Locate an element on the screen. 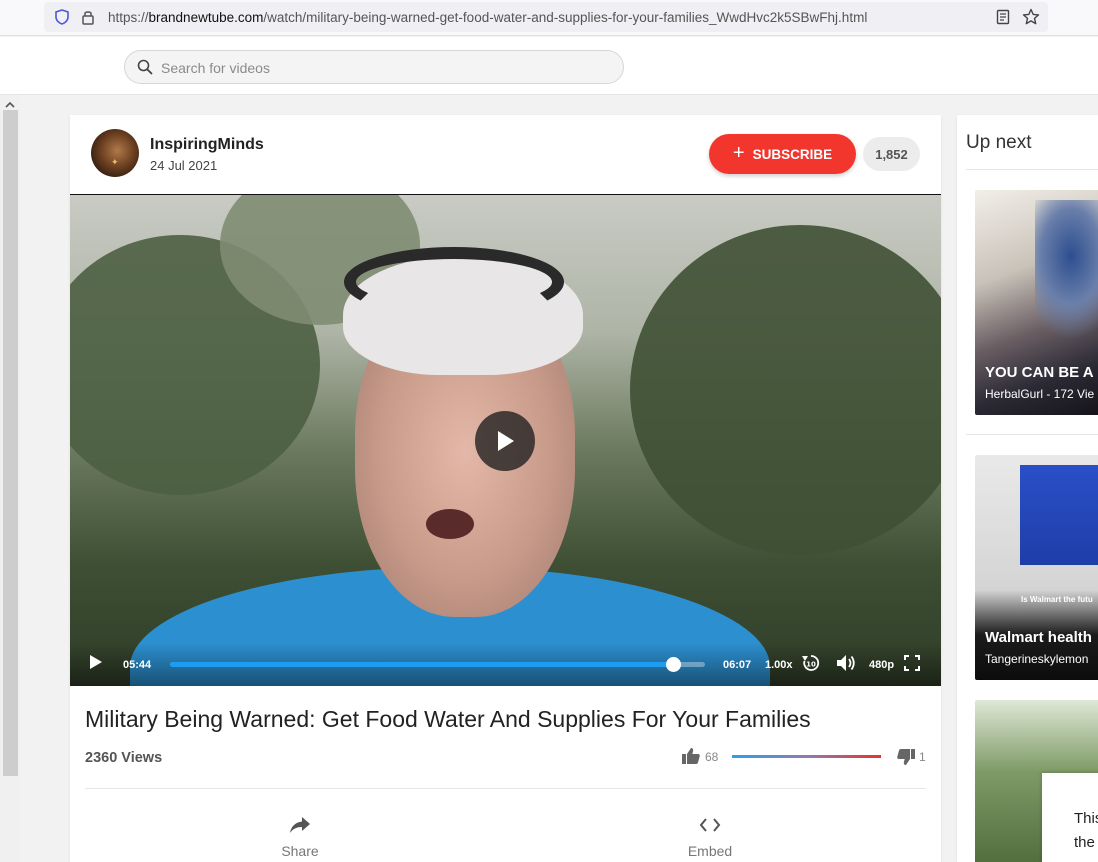  big-play-button is located at coordinates (505, 441).